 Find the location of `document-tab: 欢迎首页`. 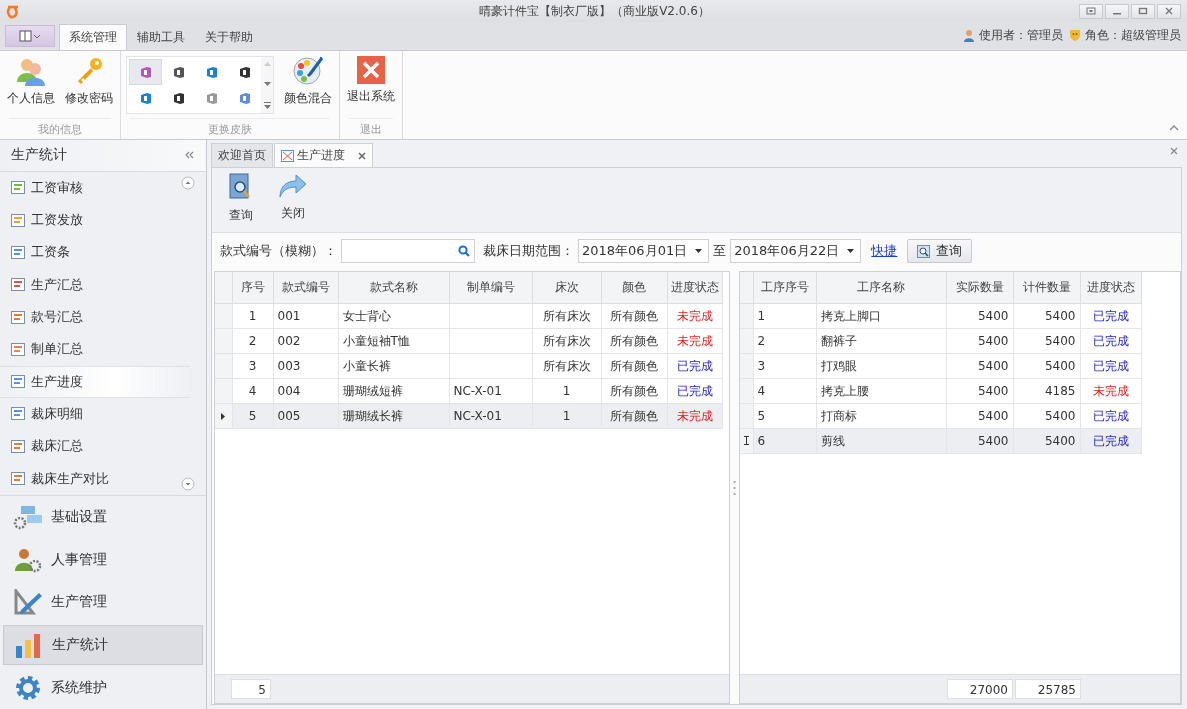

document-tab: 欢迎首页 is located at coordinates (242, 155).